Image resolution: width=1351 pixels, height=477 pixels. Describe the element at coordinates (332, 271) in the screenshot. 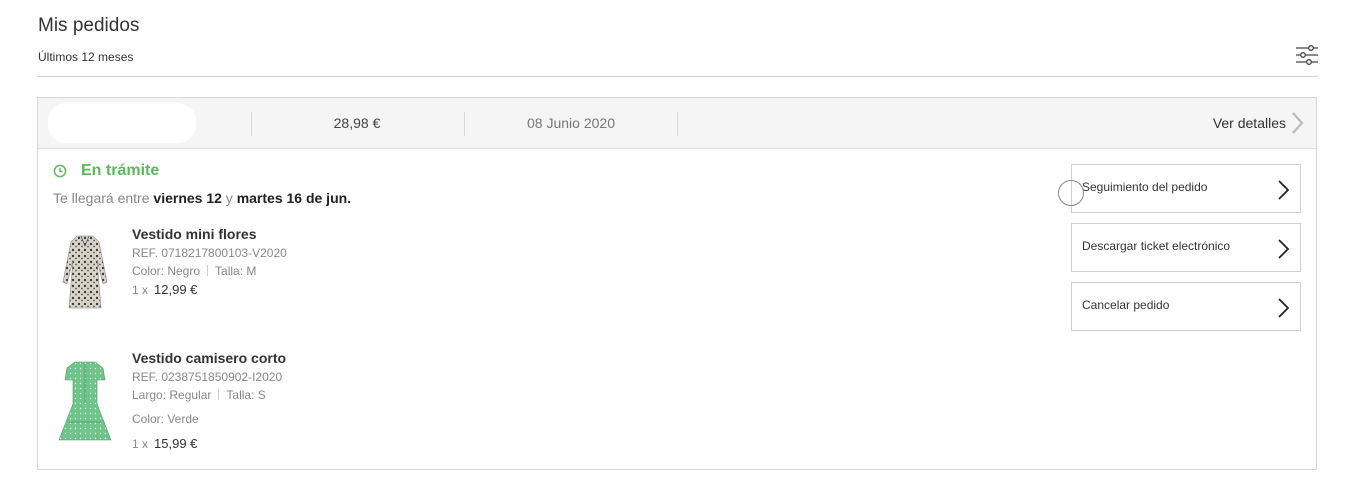

I see `product-attributes: Color: Negro Talla: M` at that location.